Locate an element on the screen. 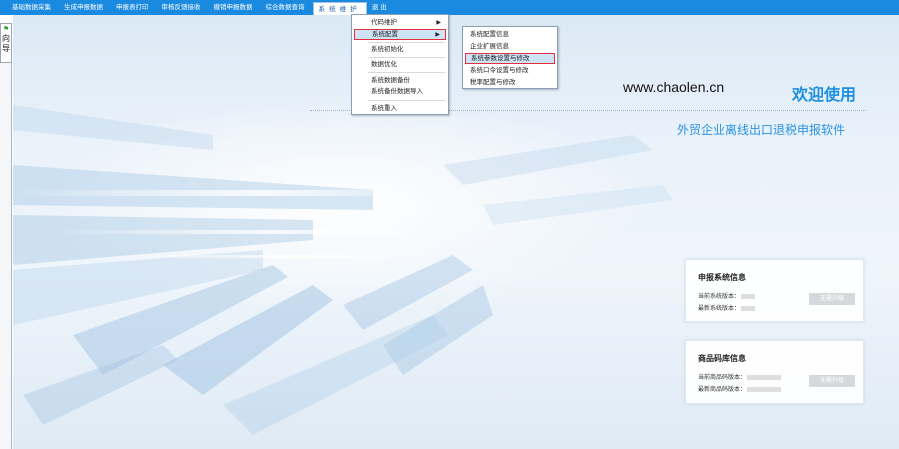  menu-print-forms: 申报表打印 is located at coordinates (134, 7).